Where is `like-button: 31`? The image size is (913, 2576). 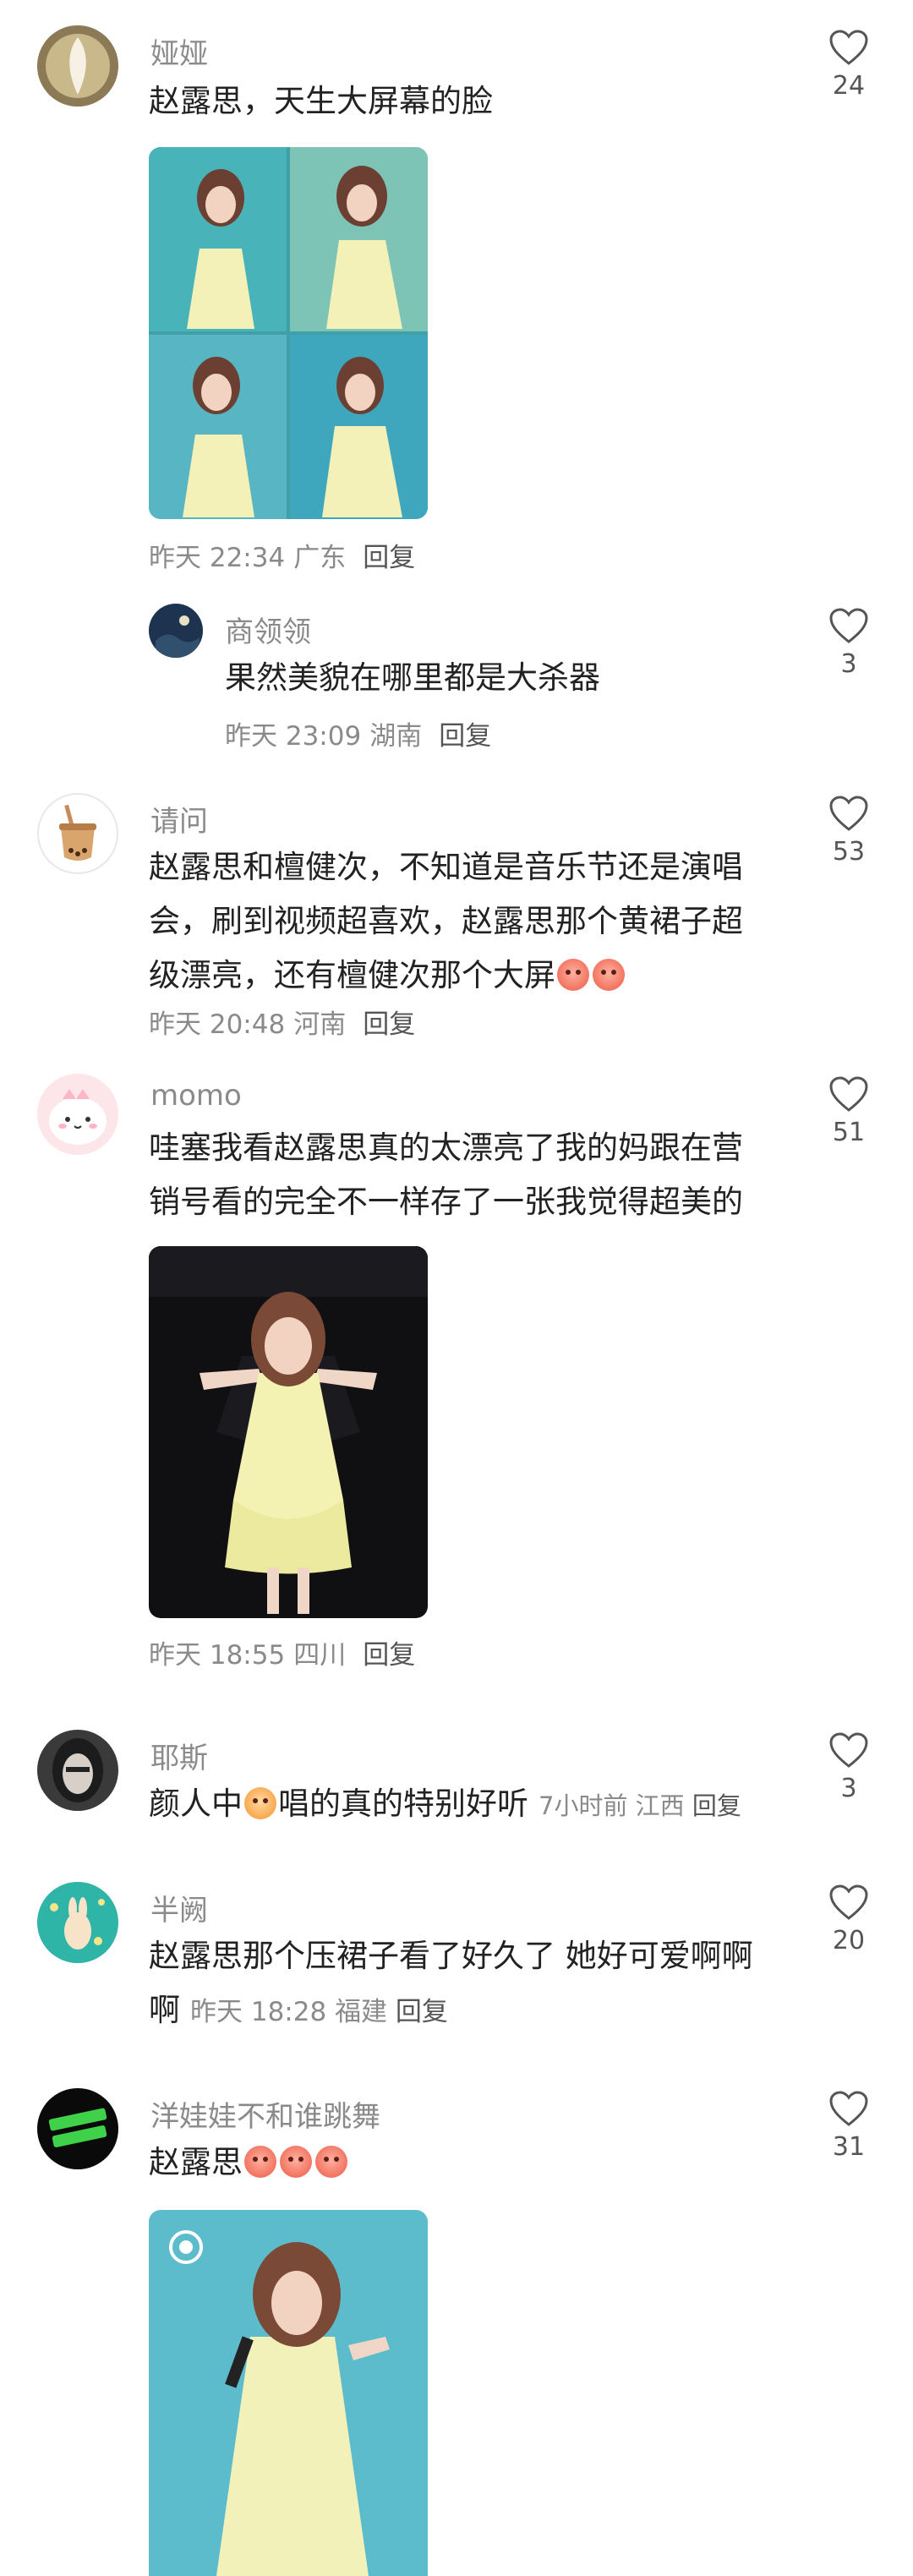
like-button: 31 is located at coordinates (848, 2126).